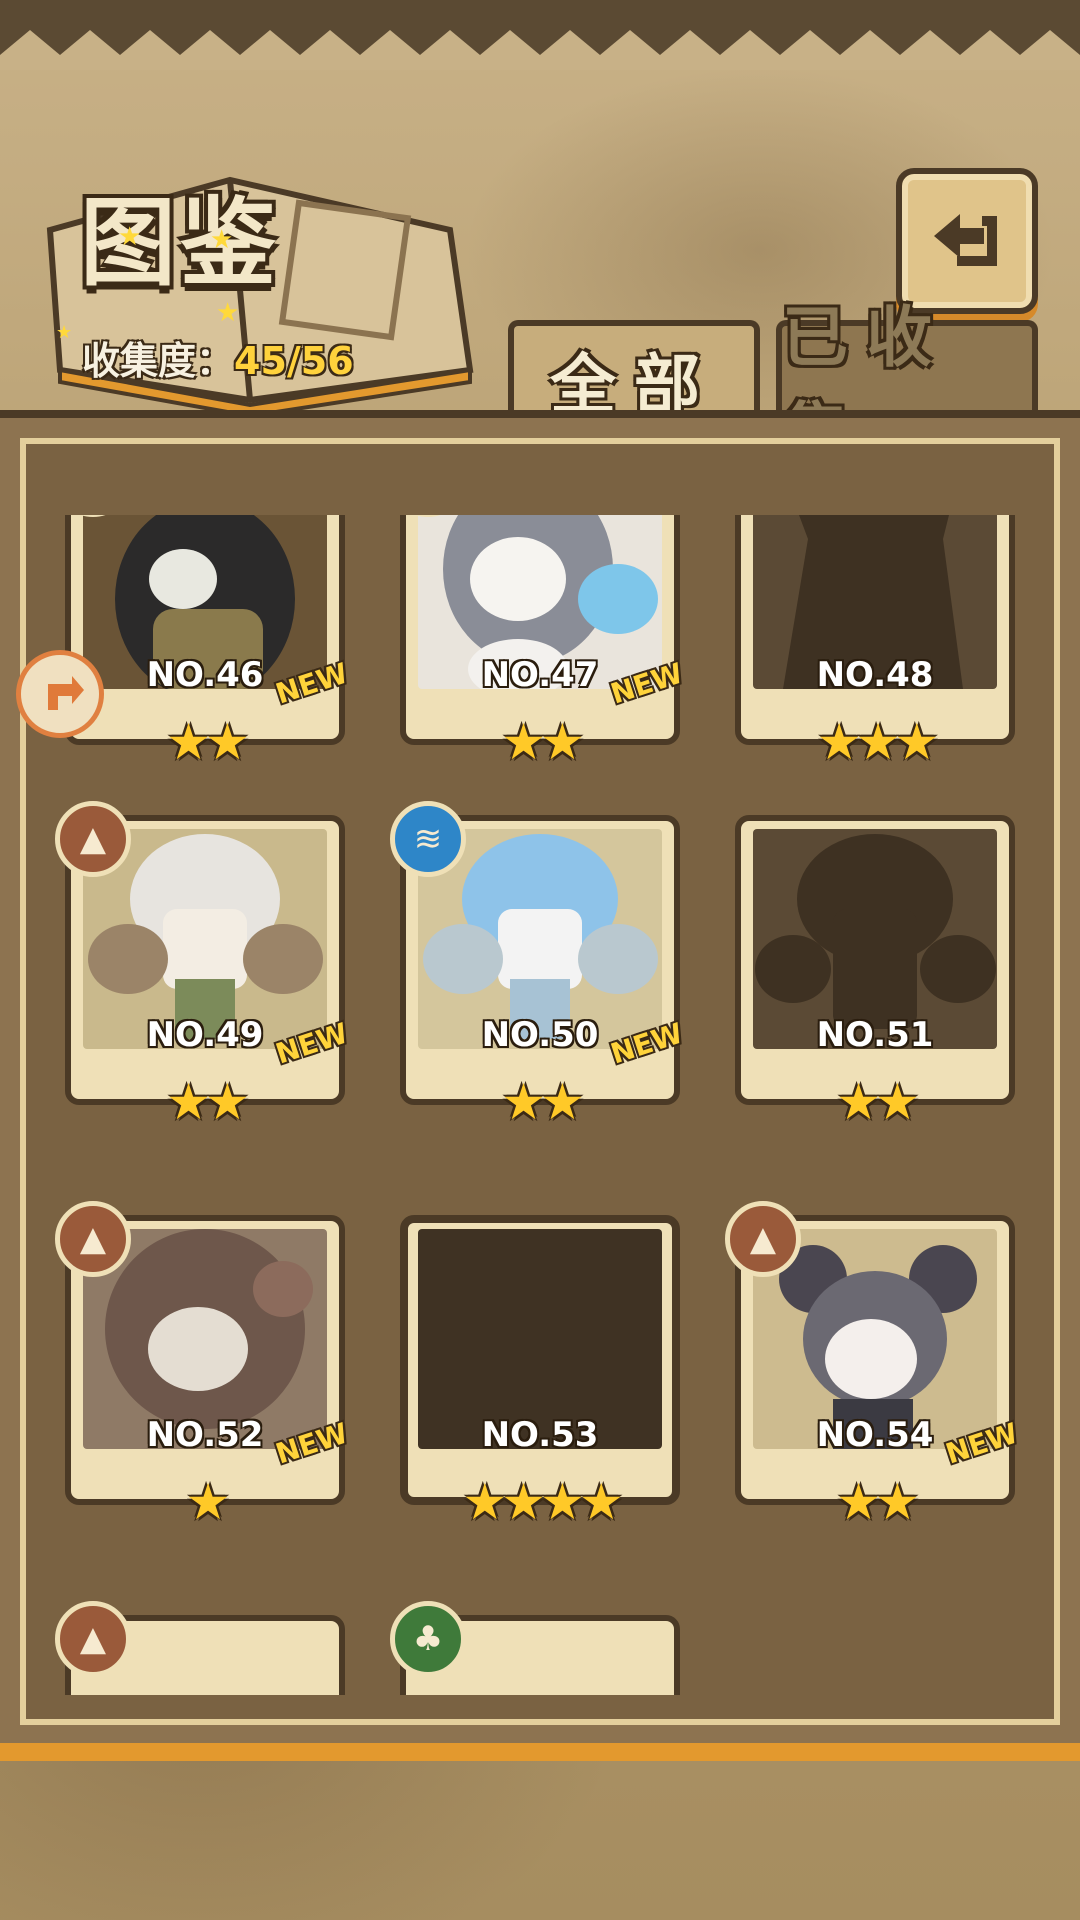 This screenshot has height=1920, width=1080. What do you see at coordinates (877, 742) in the screenshot?
I see `rarity-stars: ★★★` at bounding box center [877, 742].